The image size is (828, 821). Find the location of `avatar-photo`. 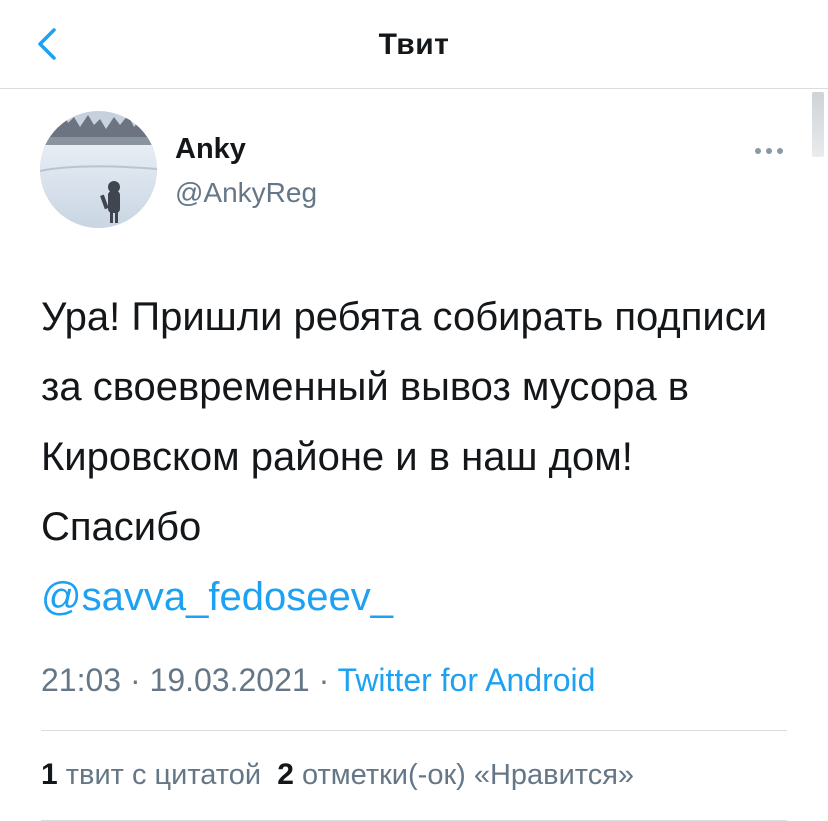

avatar-photo is located at coordinates (98, 169).